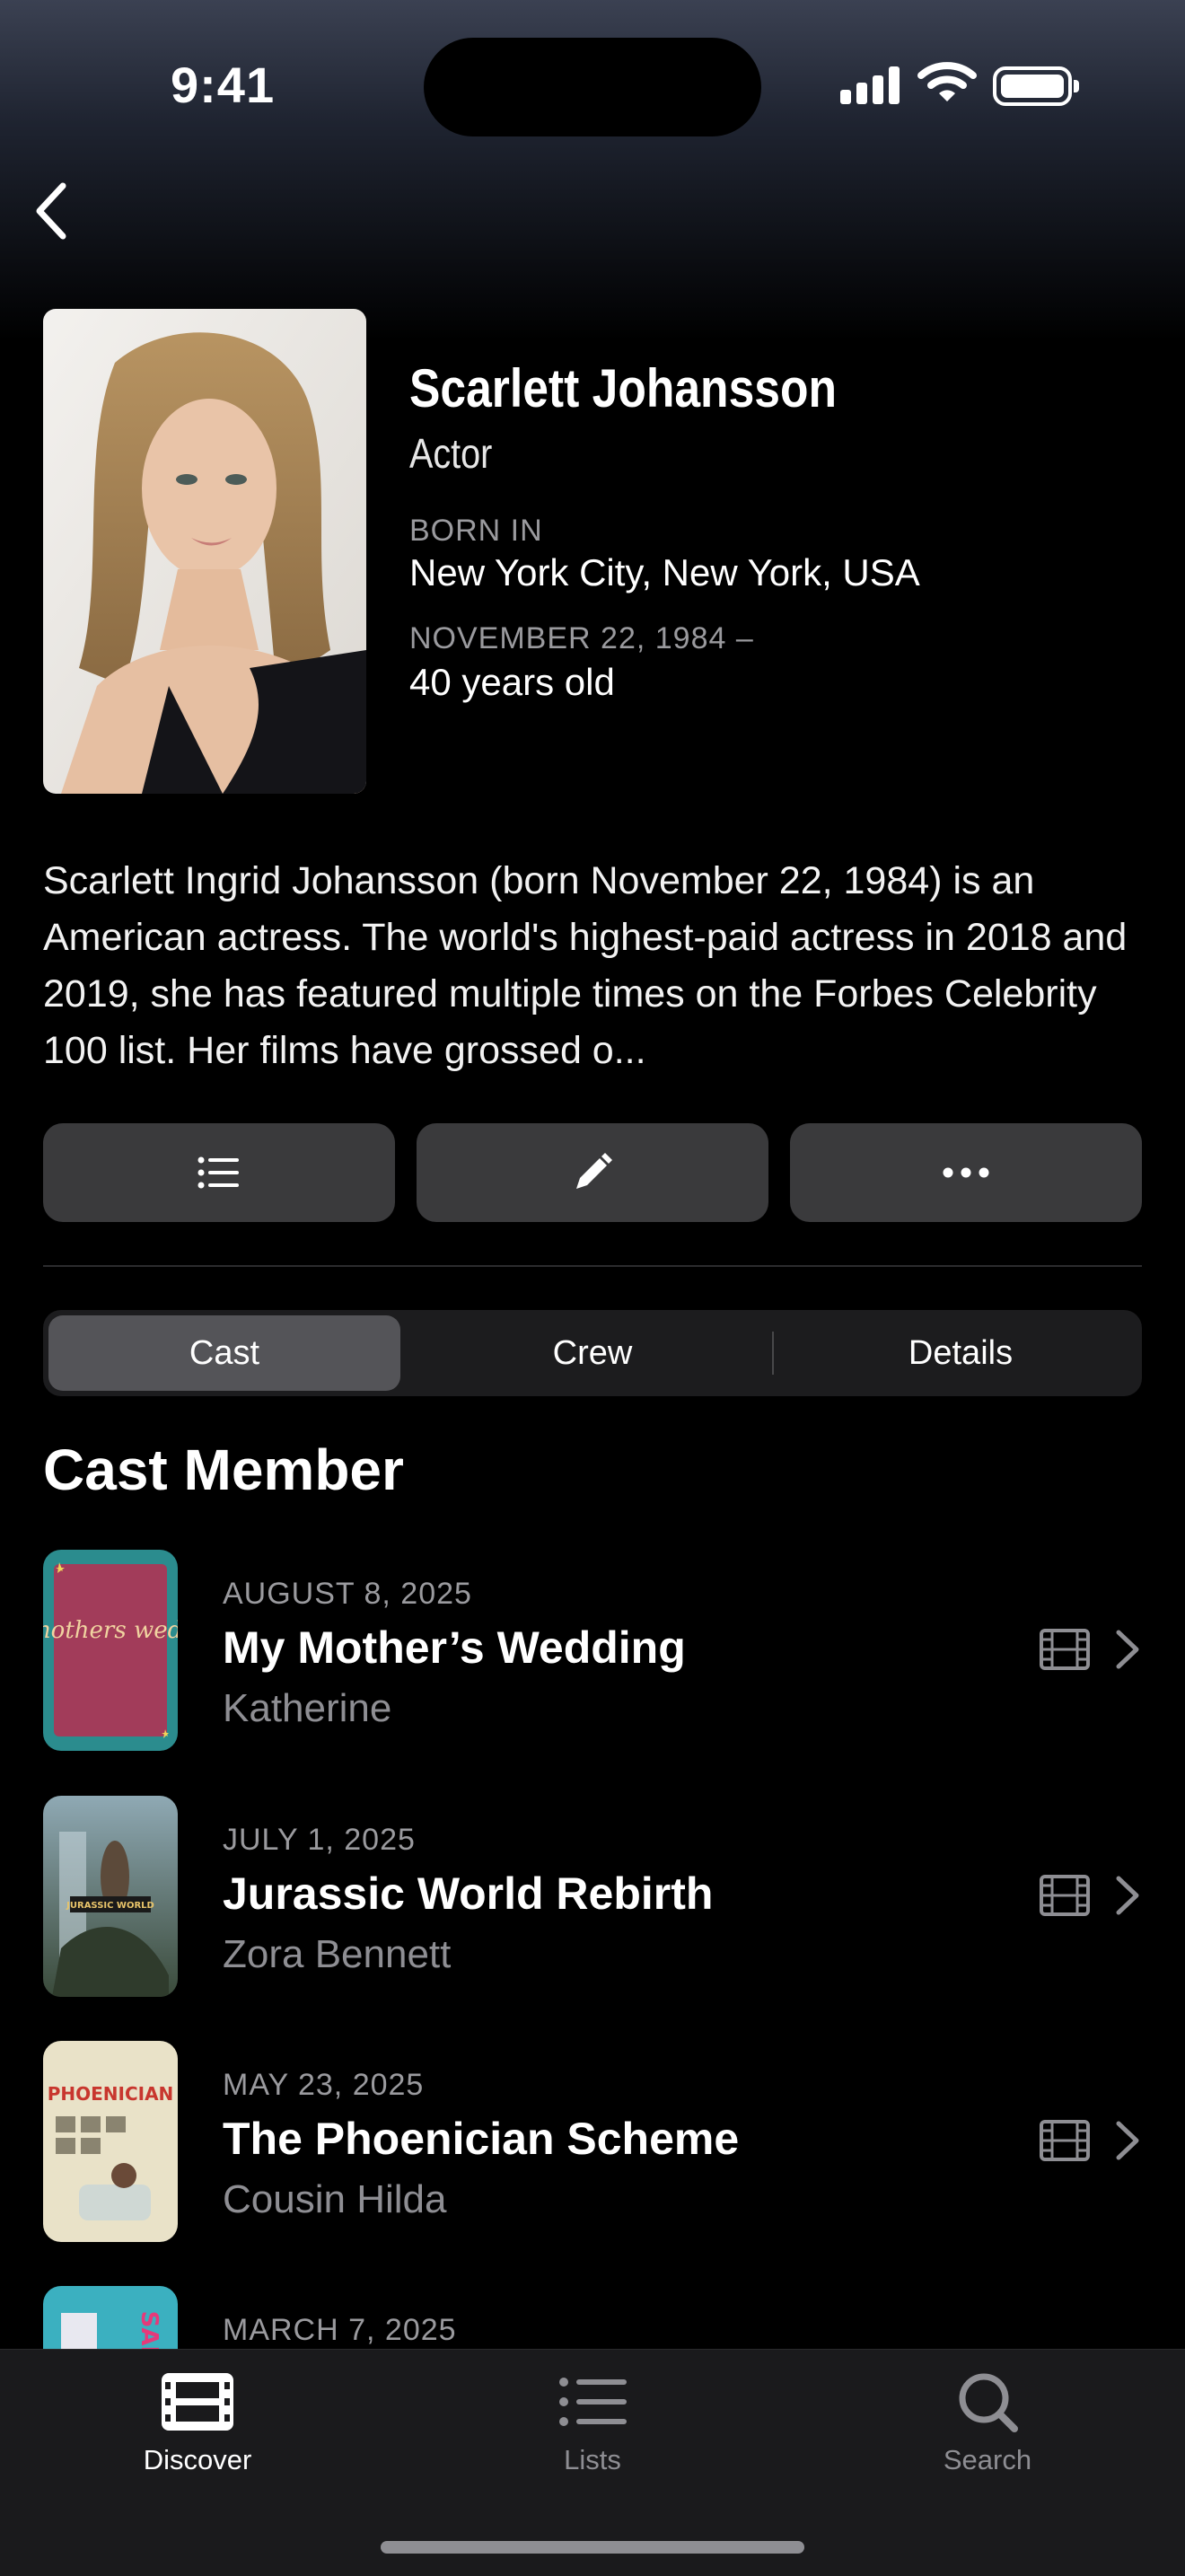 This screenshot has width=1185, height=2576. I want to click on character-name: Zora Bennett, so click(337, 1954).